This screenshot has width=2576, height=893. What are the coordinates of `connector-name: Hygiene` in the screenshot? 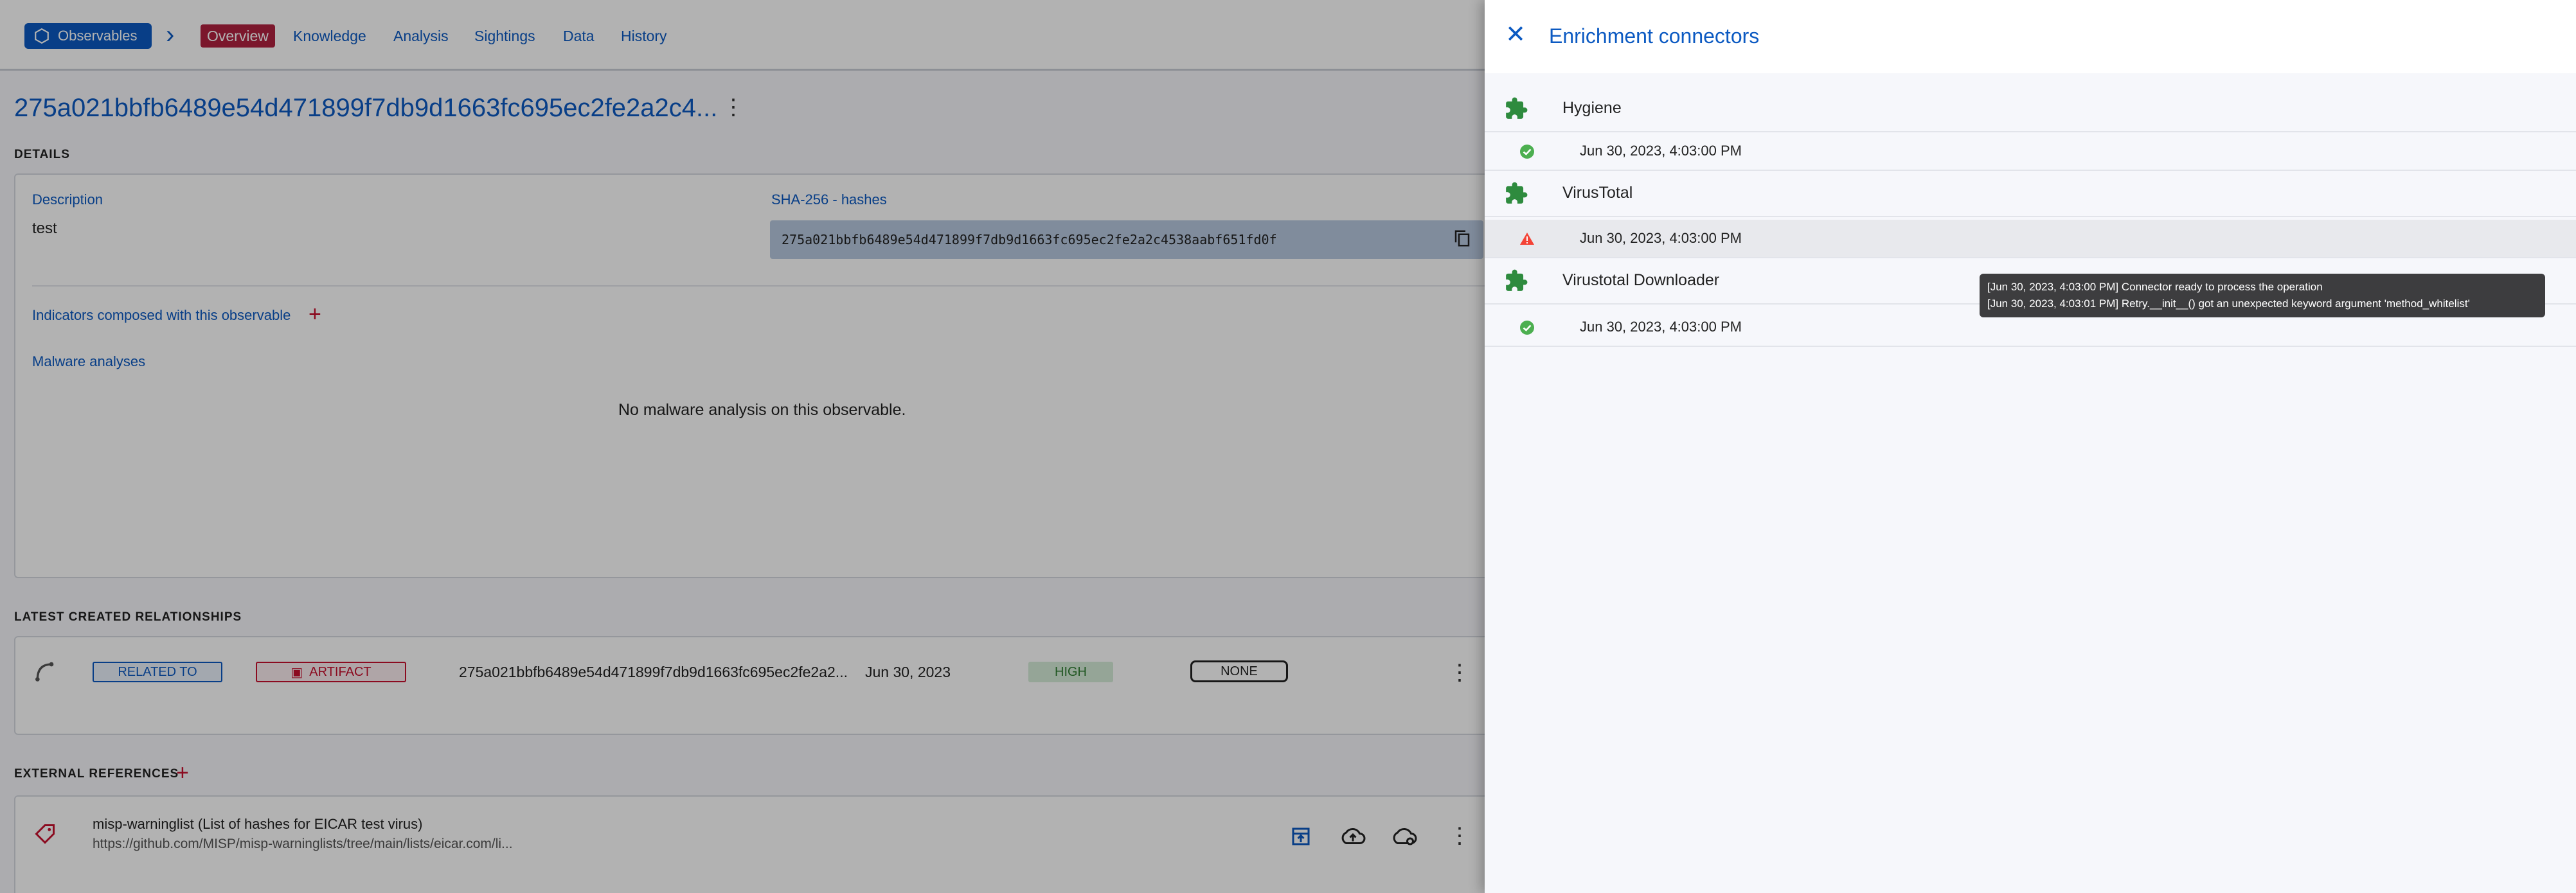 It's located at (1592, 108).